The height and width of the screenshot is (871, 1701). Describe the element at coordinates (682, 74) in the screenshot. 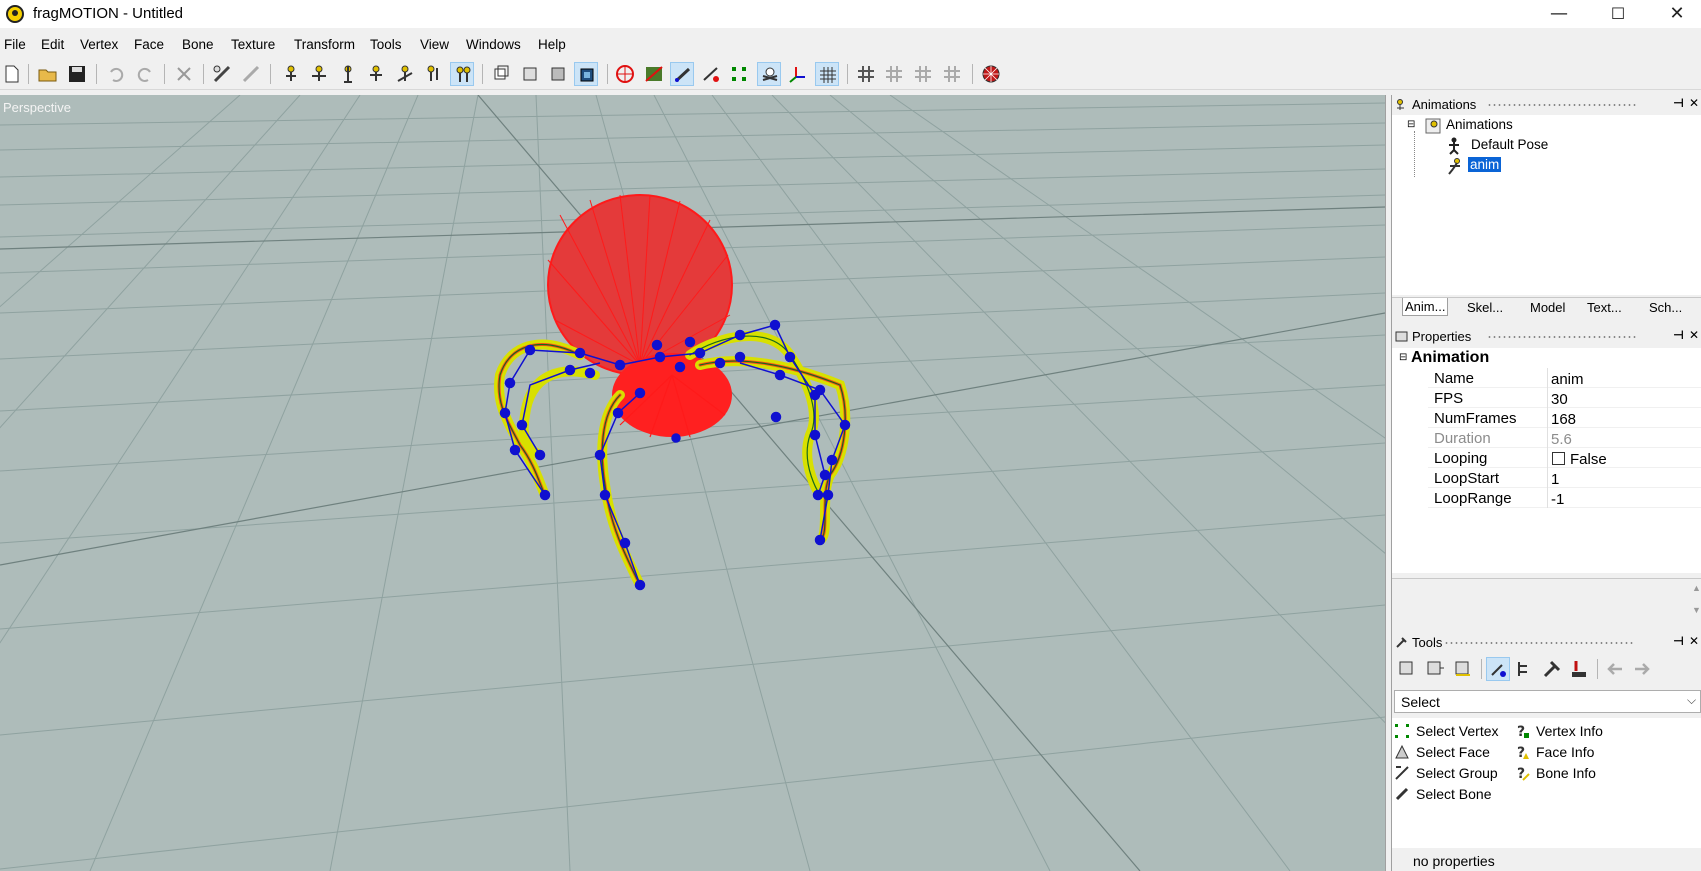

I see `show-bones-icon` at that location.